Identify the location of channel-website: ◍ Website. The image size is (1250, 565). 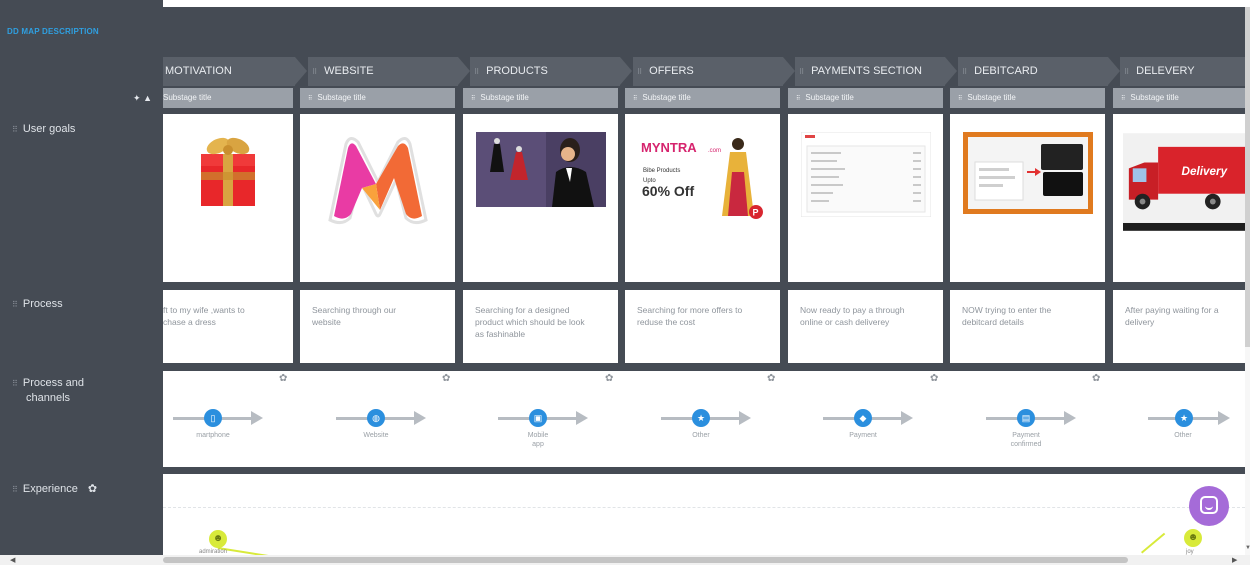
(386, 419).